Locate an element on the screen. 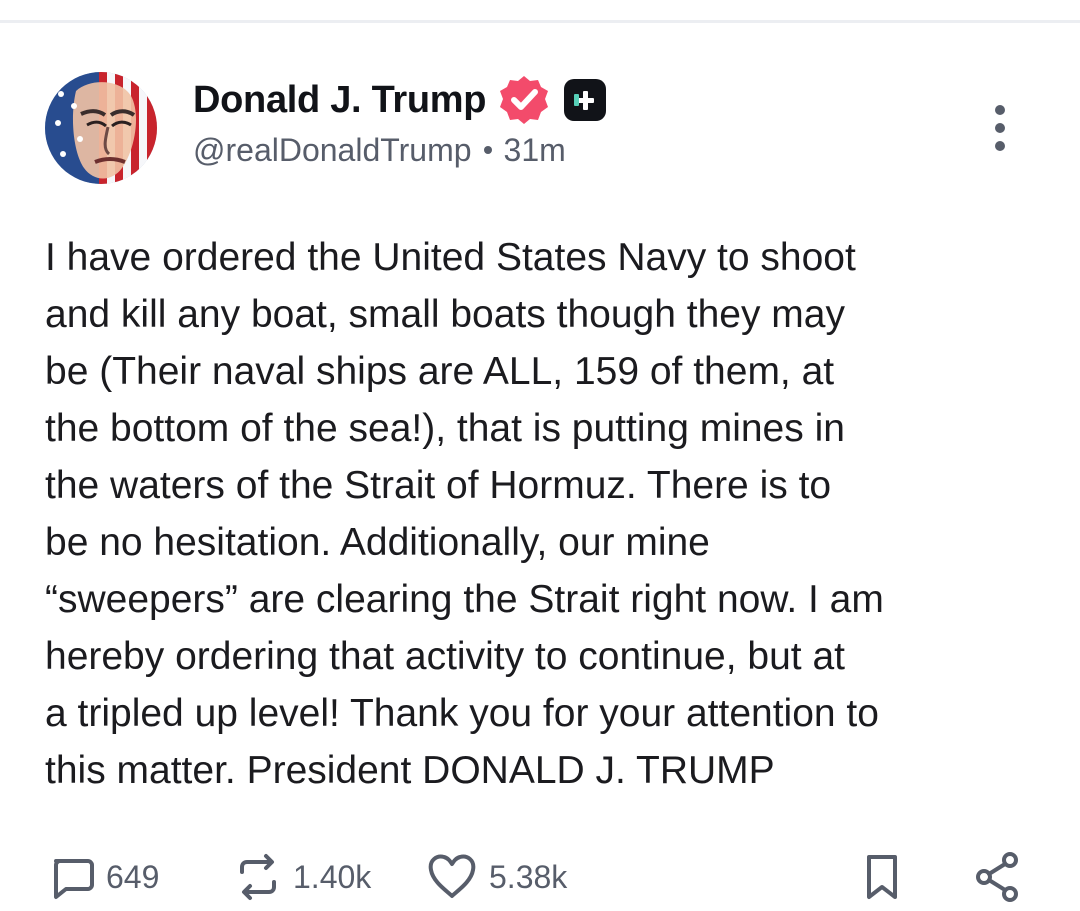 The image size is (1080, 911). more-options-button is located at coordinates (1000, 128).